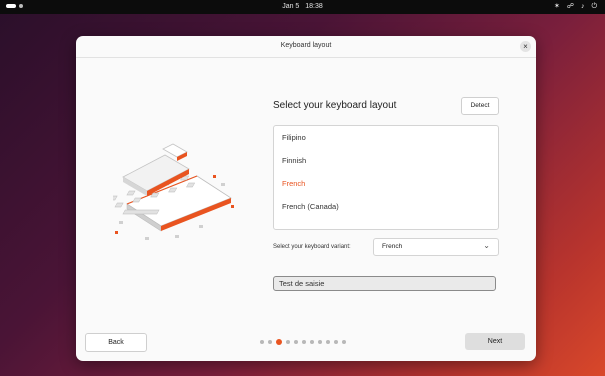  Describe the element at coordinates (436, 247) in the screenshot. I see `variant-dropdown: French ⌄` at that location.